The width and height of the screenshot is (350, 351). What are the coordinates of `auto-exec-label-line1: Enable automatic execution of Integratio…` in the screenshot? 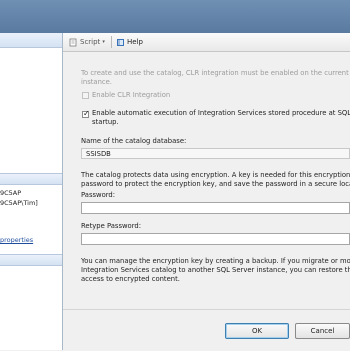 It's located at (221, 113).